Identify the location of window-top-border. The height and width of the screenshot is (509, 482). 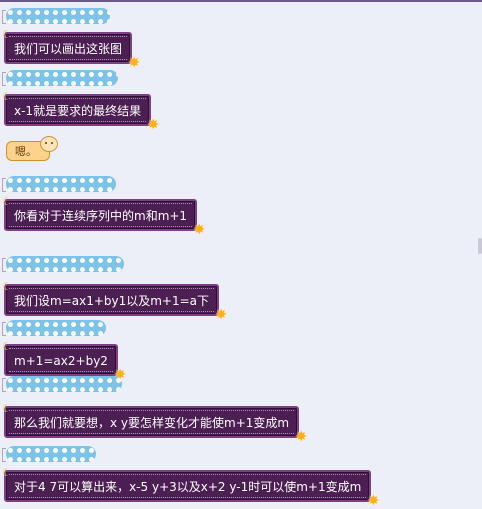
(241, 1).